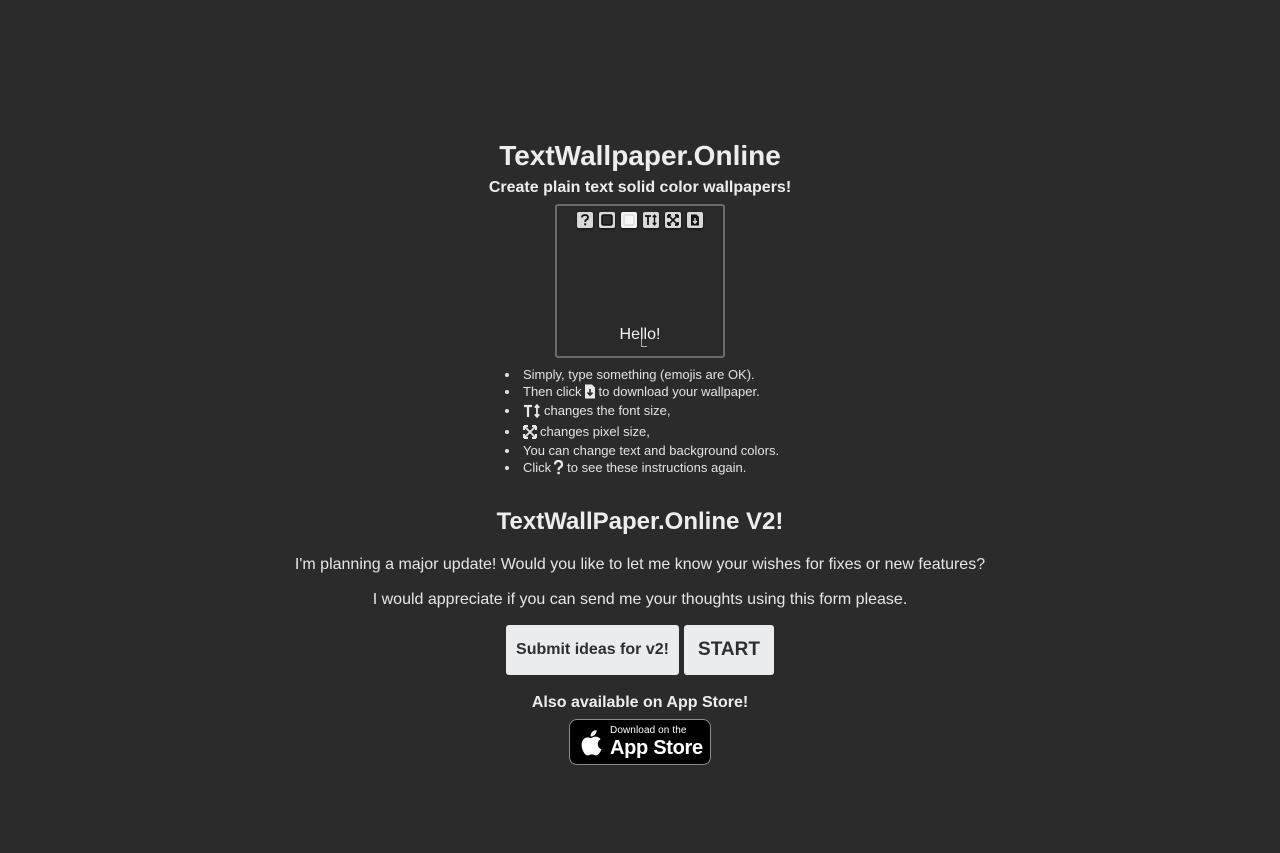 This screenshot has width=1280, height=853. What do you see at coordinates (537, 467) in the screenshot?
I see `instruction-text: Click` at bounding box center [537, 467].